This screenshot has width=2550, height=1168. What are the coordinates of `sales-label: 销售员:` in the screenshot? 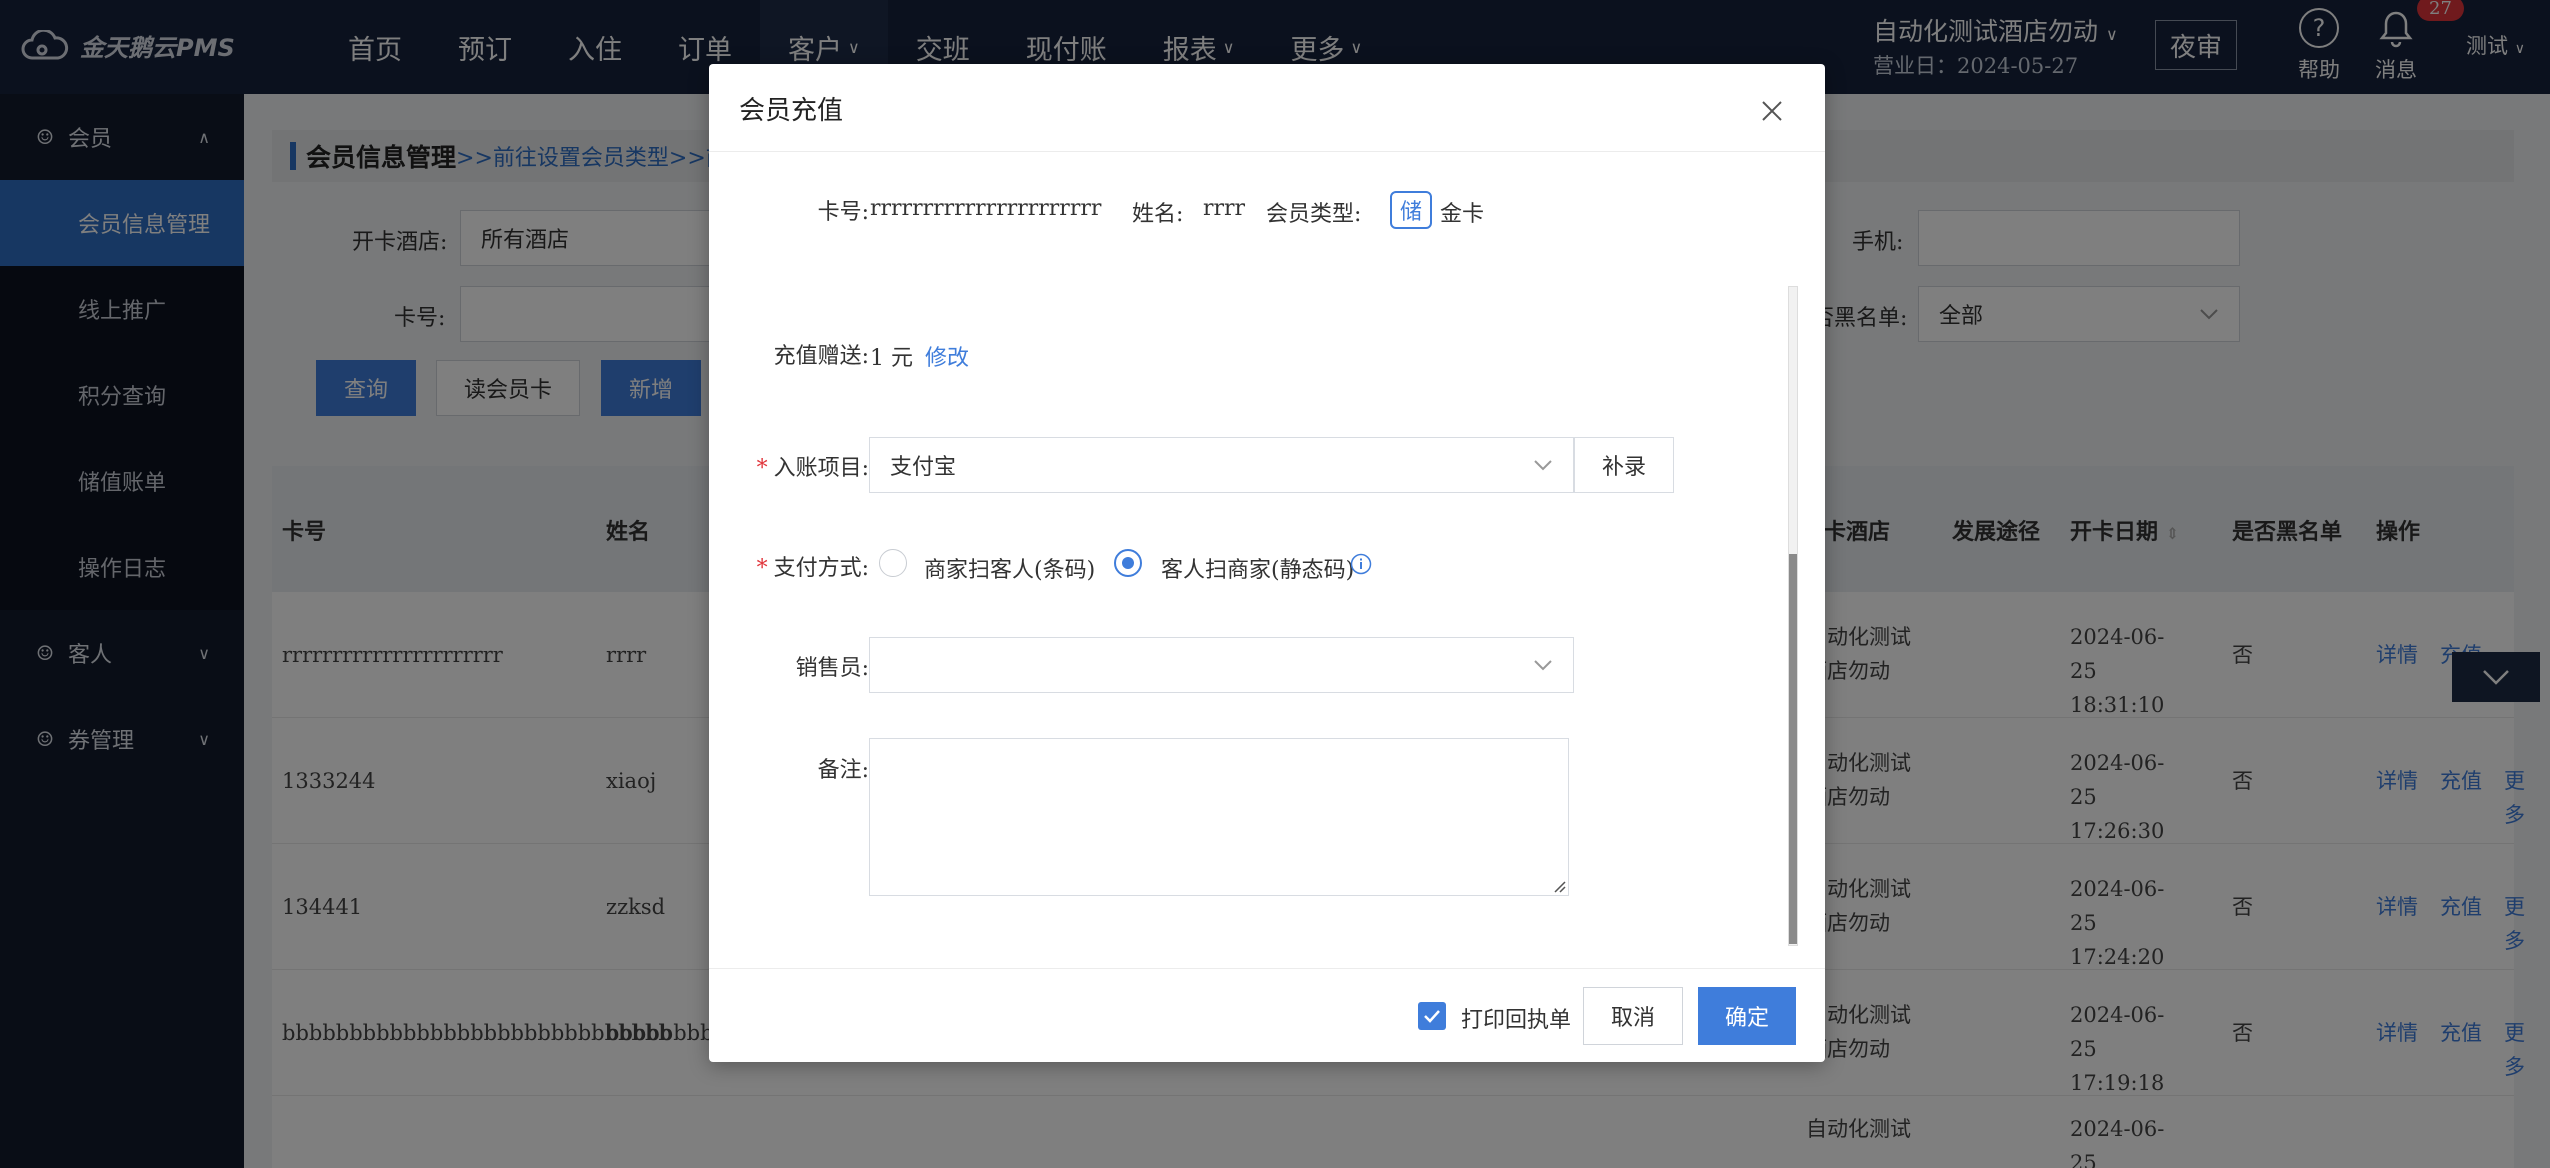 It's located at (832, 668).